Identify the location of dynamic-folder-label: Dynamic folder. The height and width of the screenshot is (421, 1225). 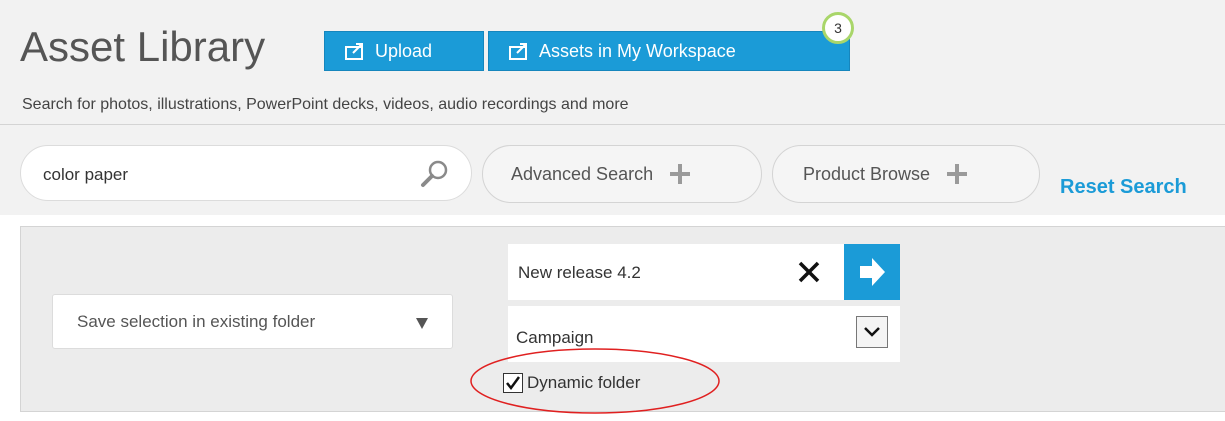
(584, 382).